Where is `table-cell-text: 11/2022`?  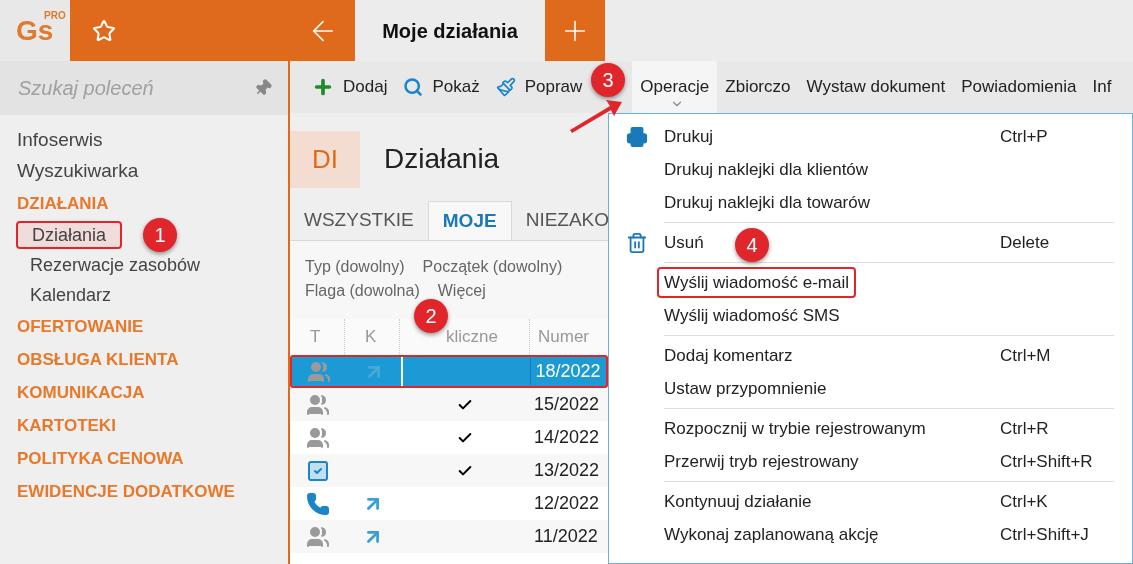 table-cell-text: 11/2022 is located at coordinates (566, 536).